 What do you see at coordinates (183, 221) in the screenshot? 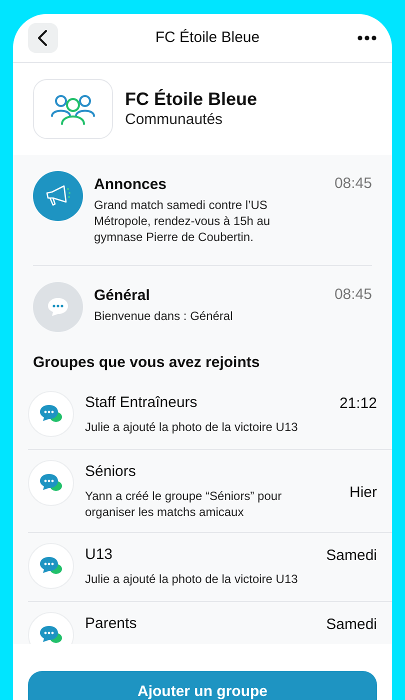
I see `channel-preview: Grand match samedi contre l’US Métropole, rendez-vous à 15h au gymnase Pierre de Coubertin.` at bounding box center [183, 221].